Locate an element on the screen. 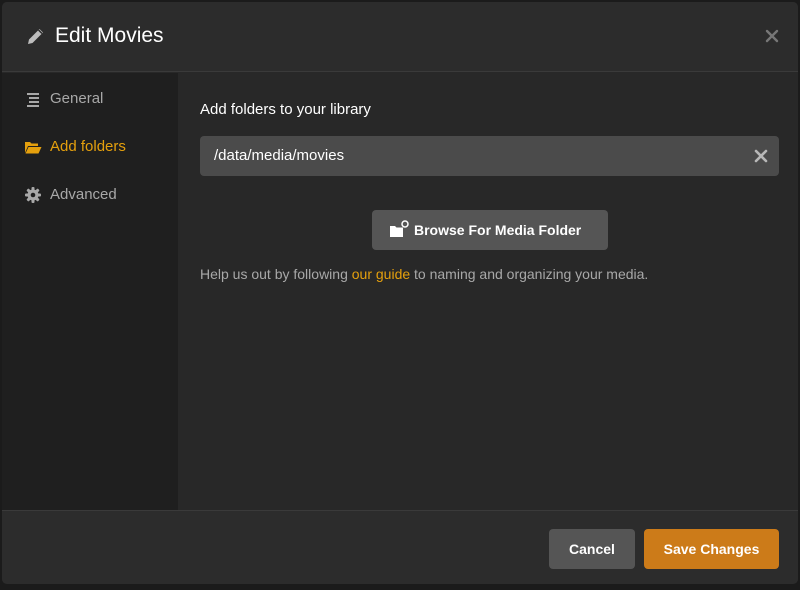  dialog-header: Edit Movies is located at coordinates (400, 37).